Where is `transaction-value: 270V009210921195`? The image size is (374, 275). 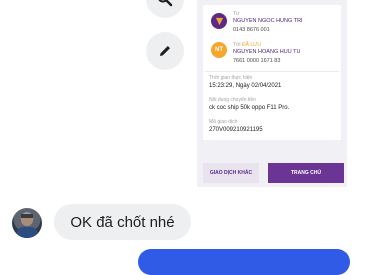 transaction-value: 270V009210921195 is located at coordinates (236, 130).